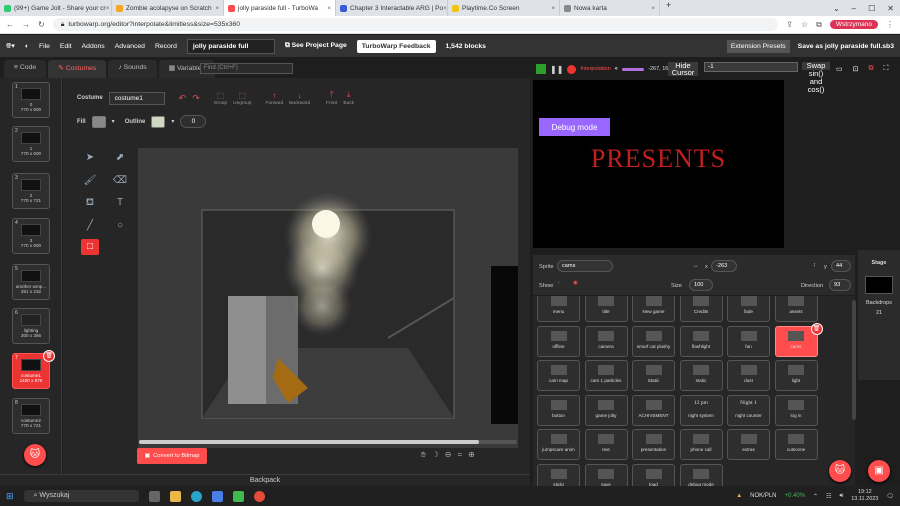 The height and width of the screenshot is (506, 900). What do you see at coordinates (701, 410) in the screenshot?
I see `sprite-tile: 12 pm night system` at bounding box center [701, 410].